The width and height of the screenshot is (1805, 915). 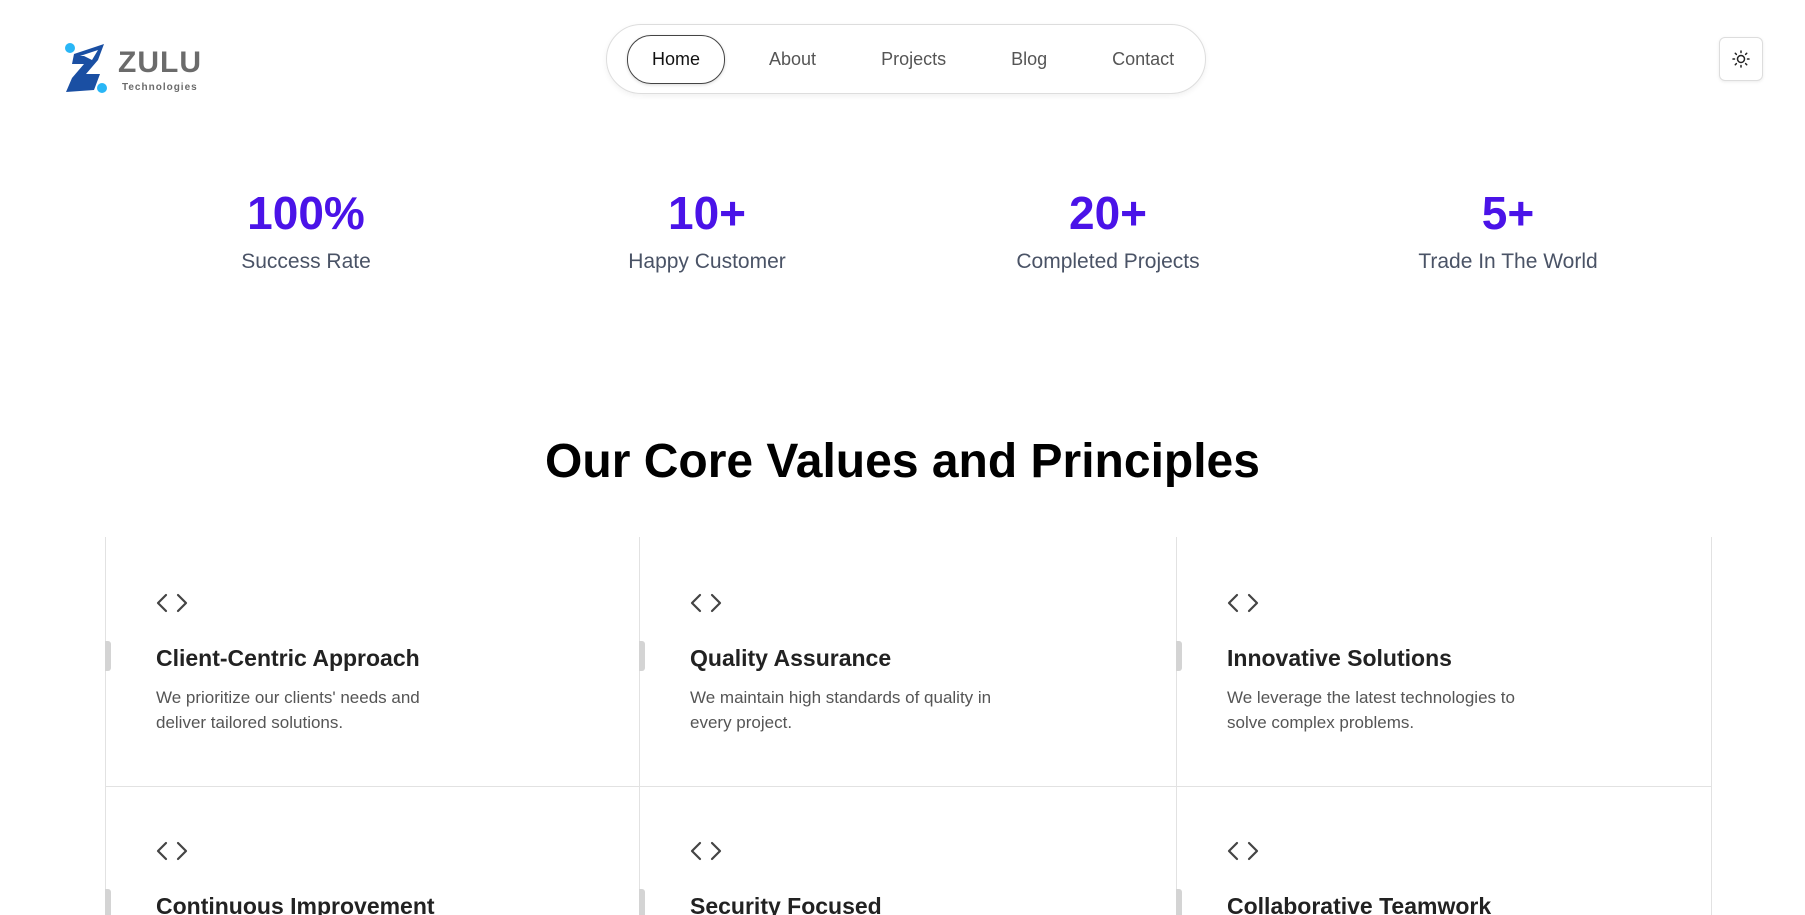 I want to click on value-card-continuous-improvement: Continuous Improvement, so click(x=372, y=851).